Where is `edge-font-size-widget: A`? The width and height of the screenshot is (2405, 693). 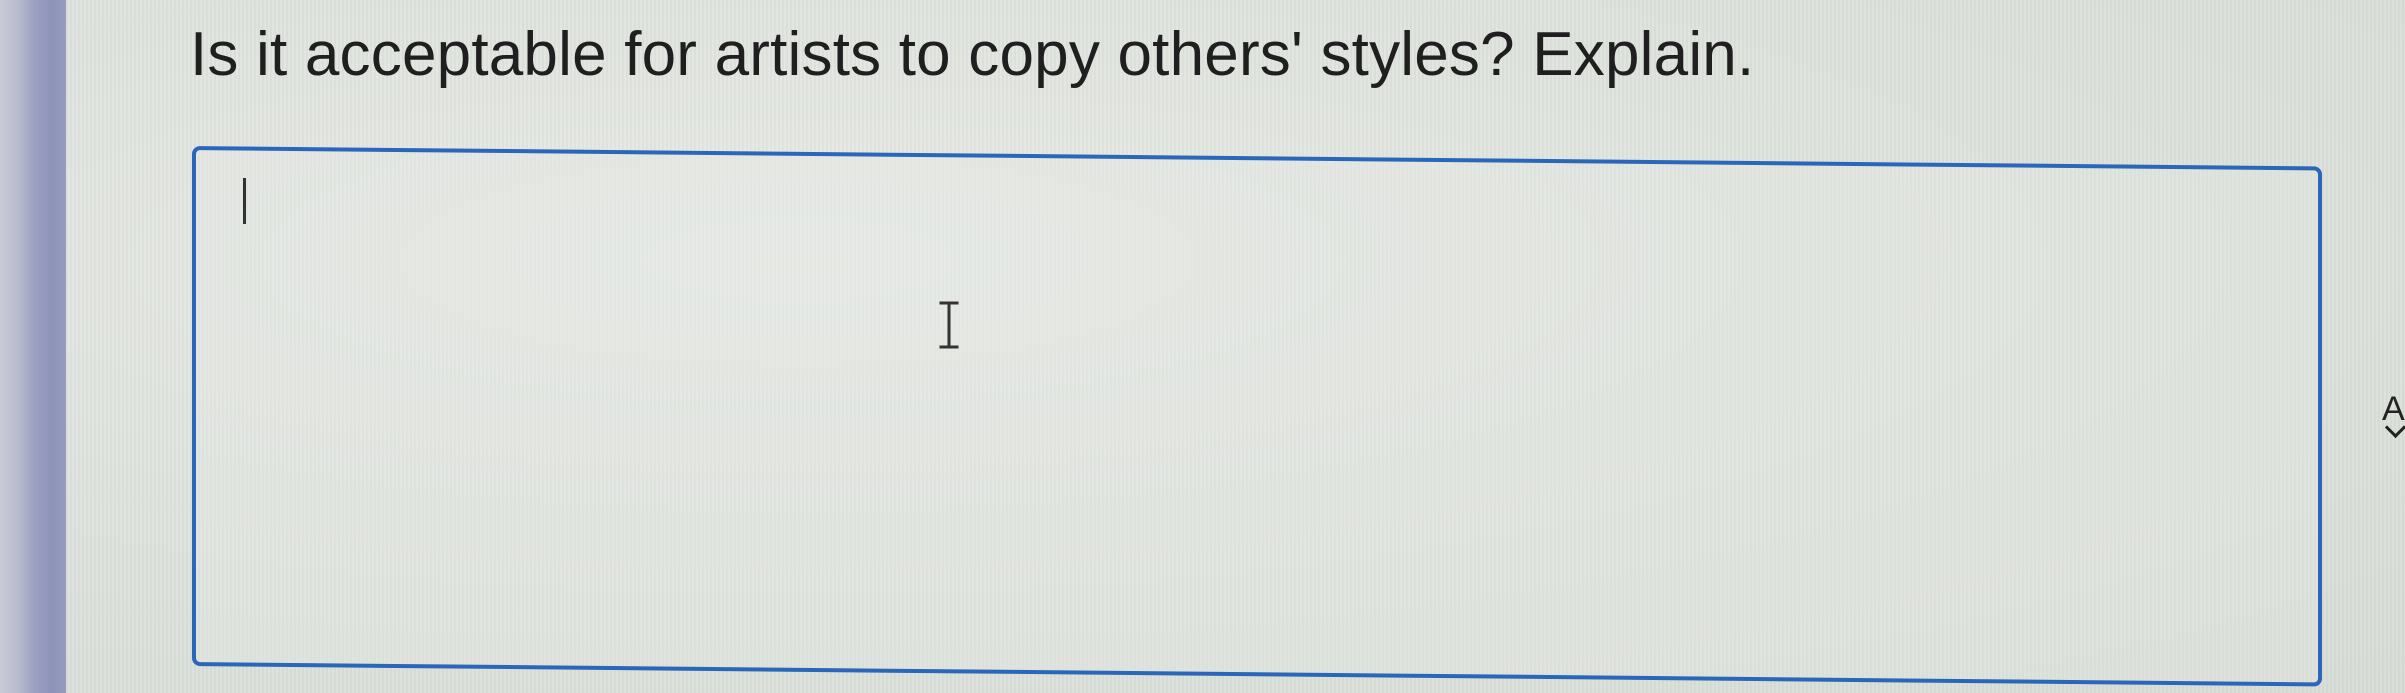
edge-font-size-widget: A is located at coordinates (2393, 417).